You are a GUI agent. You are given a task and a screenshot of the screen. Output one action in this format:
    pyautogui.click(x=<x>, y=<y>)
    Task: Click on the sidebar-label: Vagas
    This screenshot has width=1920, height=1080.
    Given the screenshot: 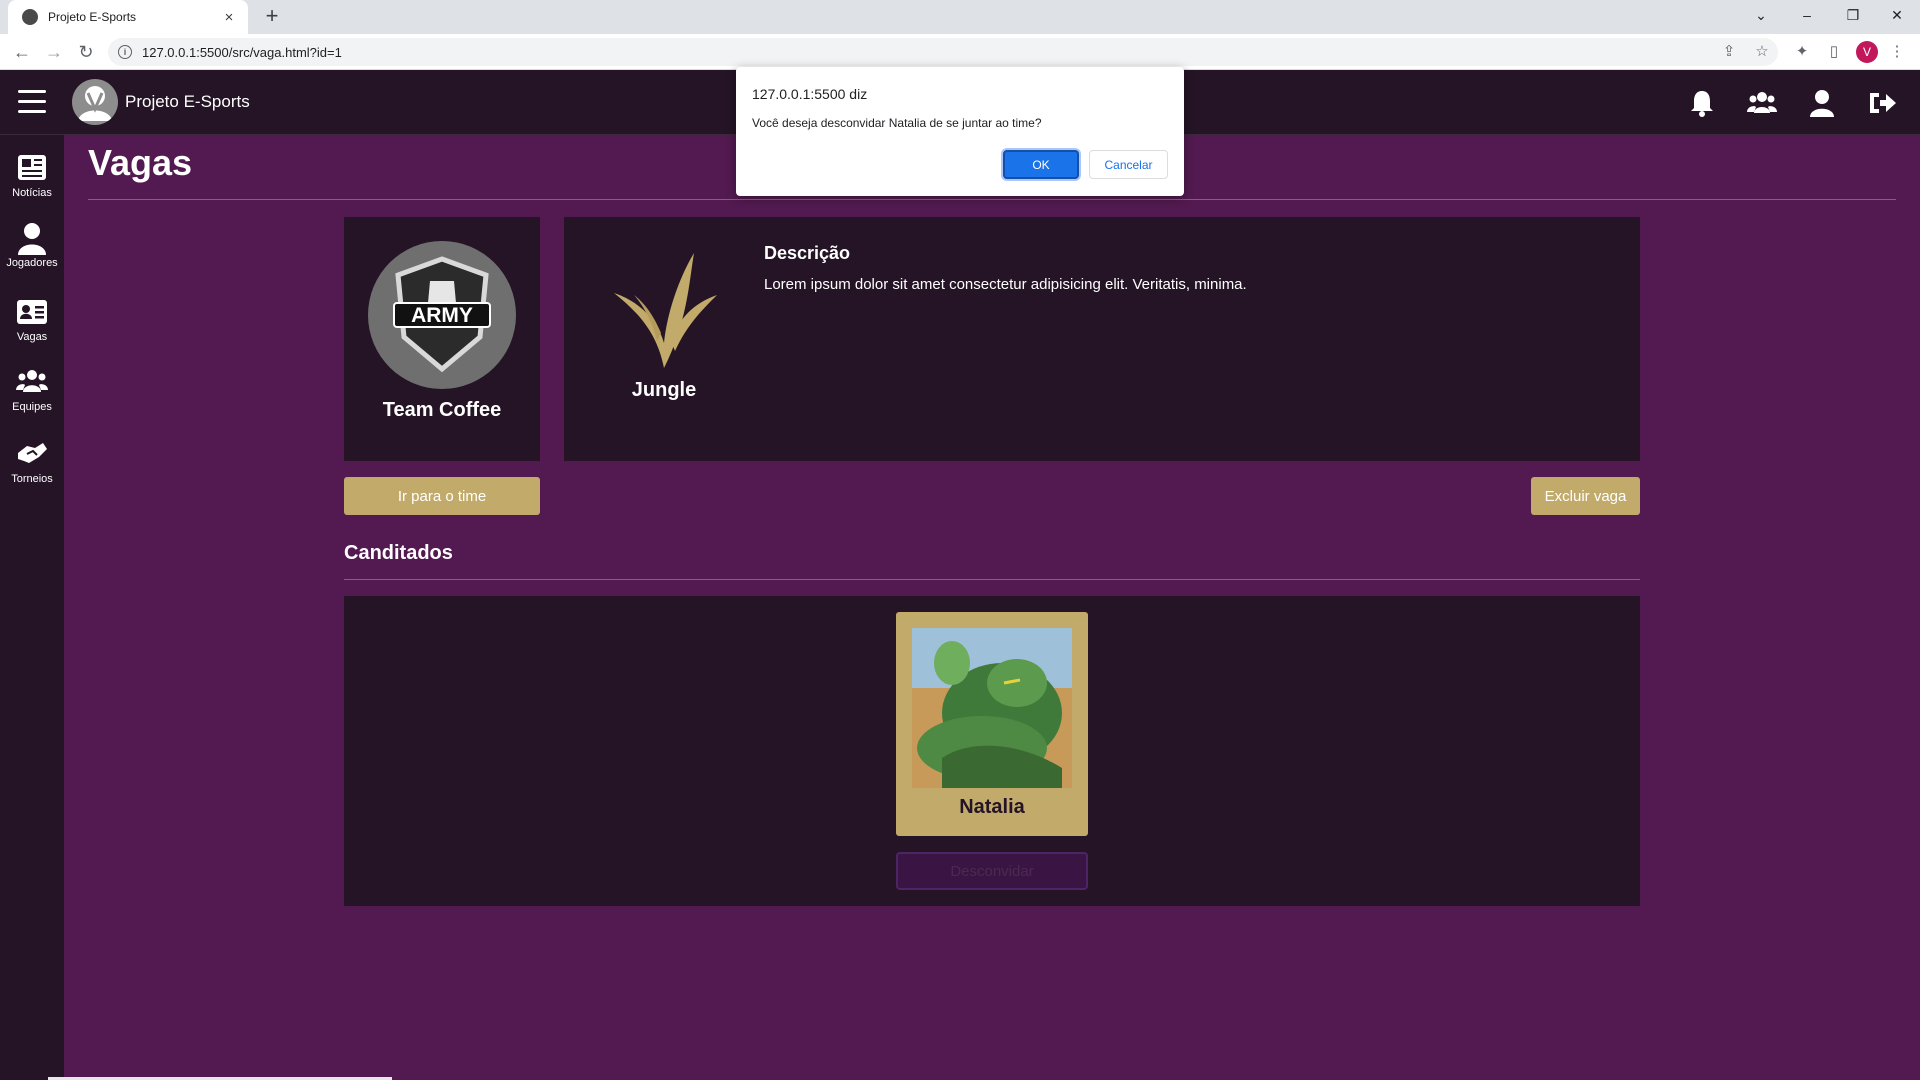 What is the action you would take?
    pyautogui.click(x=32, y=337)
    